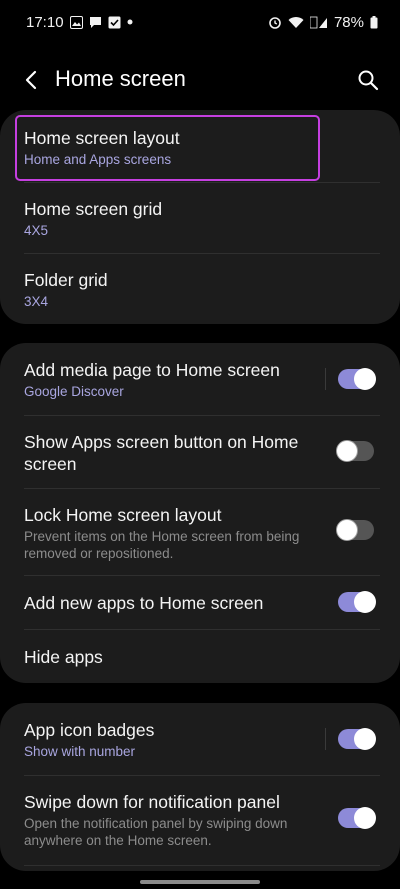  What do you see at coordinates (144, 603) in the screenshot?
I see `row-title: Add new apps to Home screen` at bounding box center [144, 603].